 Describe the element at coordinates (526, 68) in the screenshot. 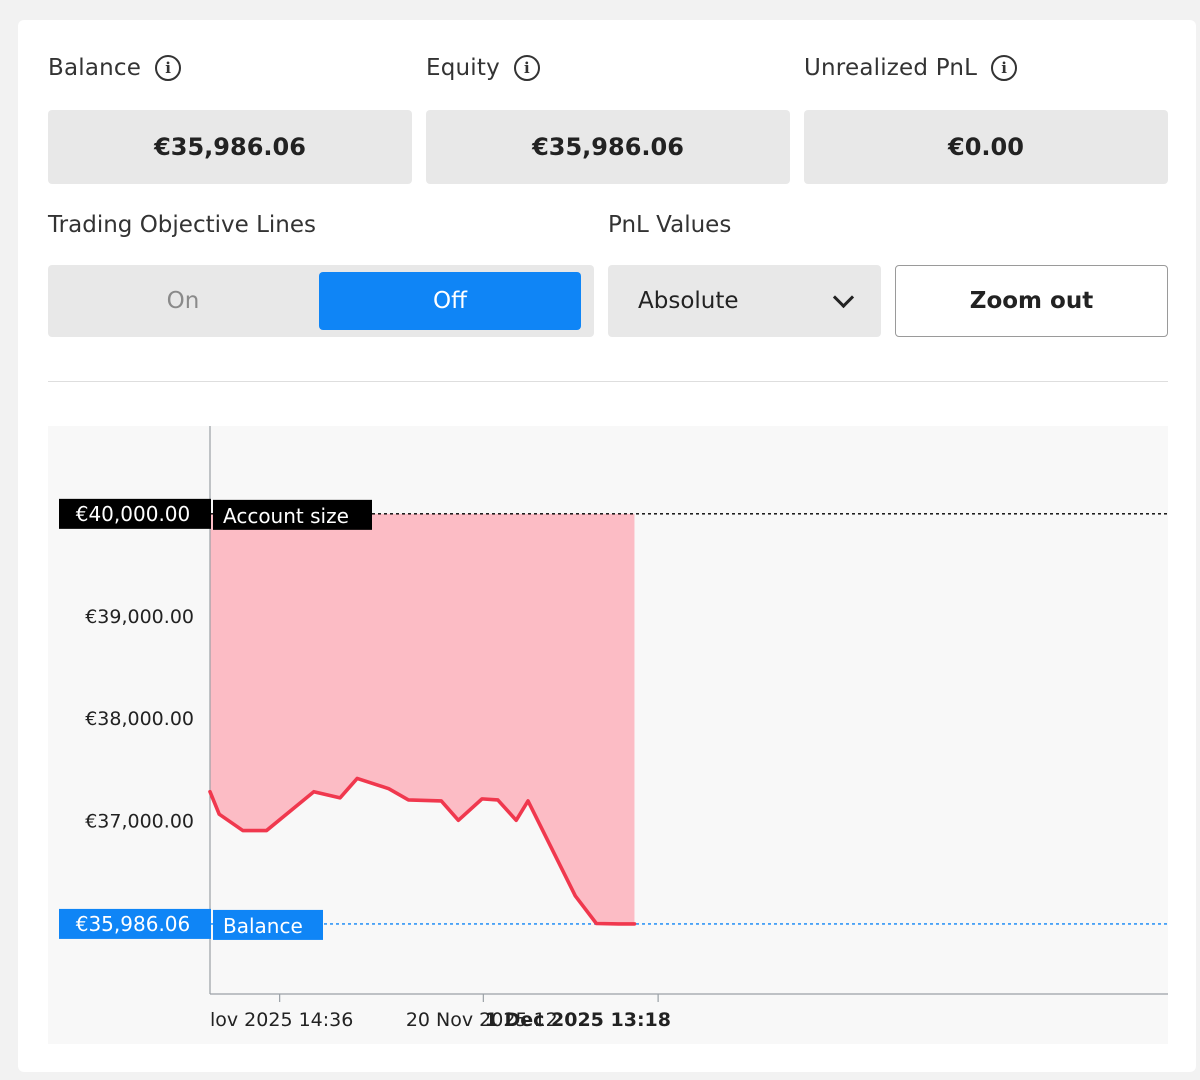

I see `equity-info-icon: i` at that location.